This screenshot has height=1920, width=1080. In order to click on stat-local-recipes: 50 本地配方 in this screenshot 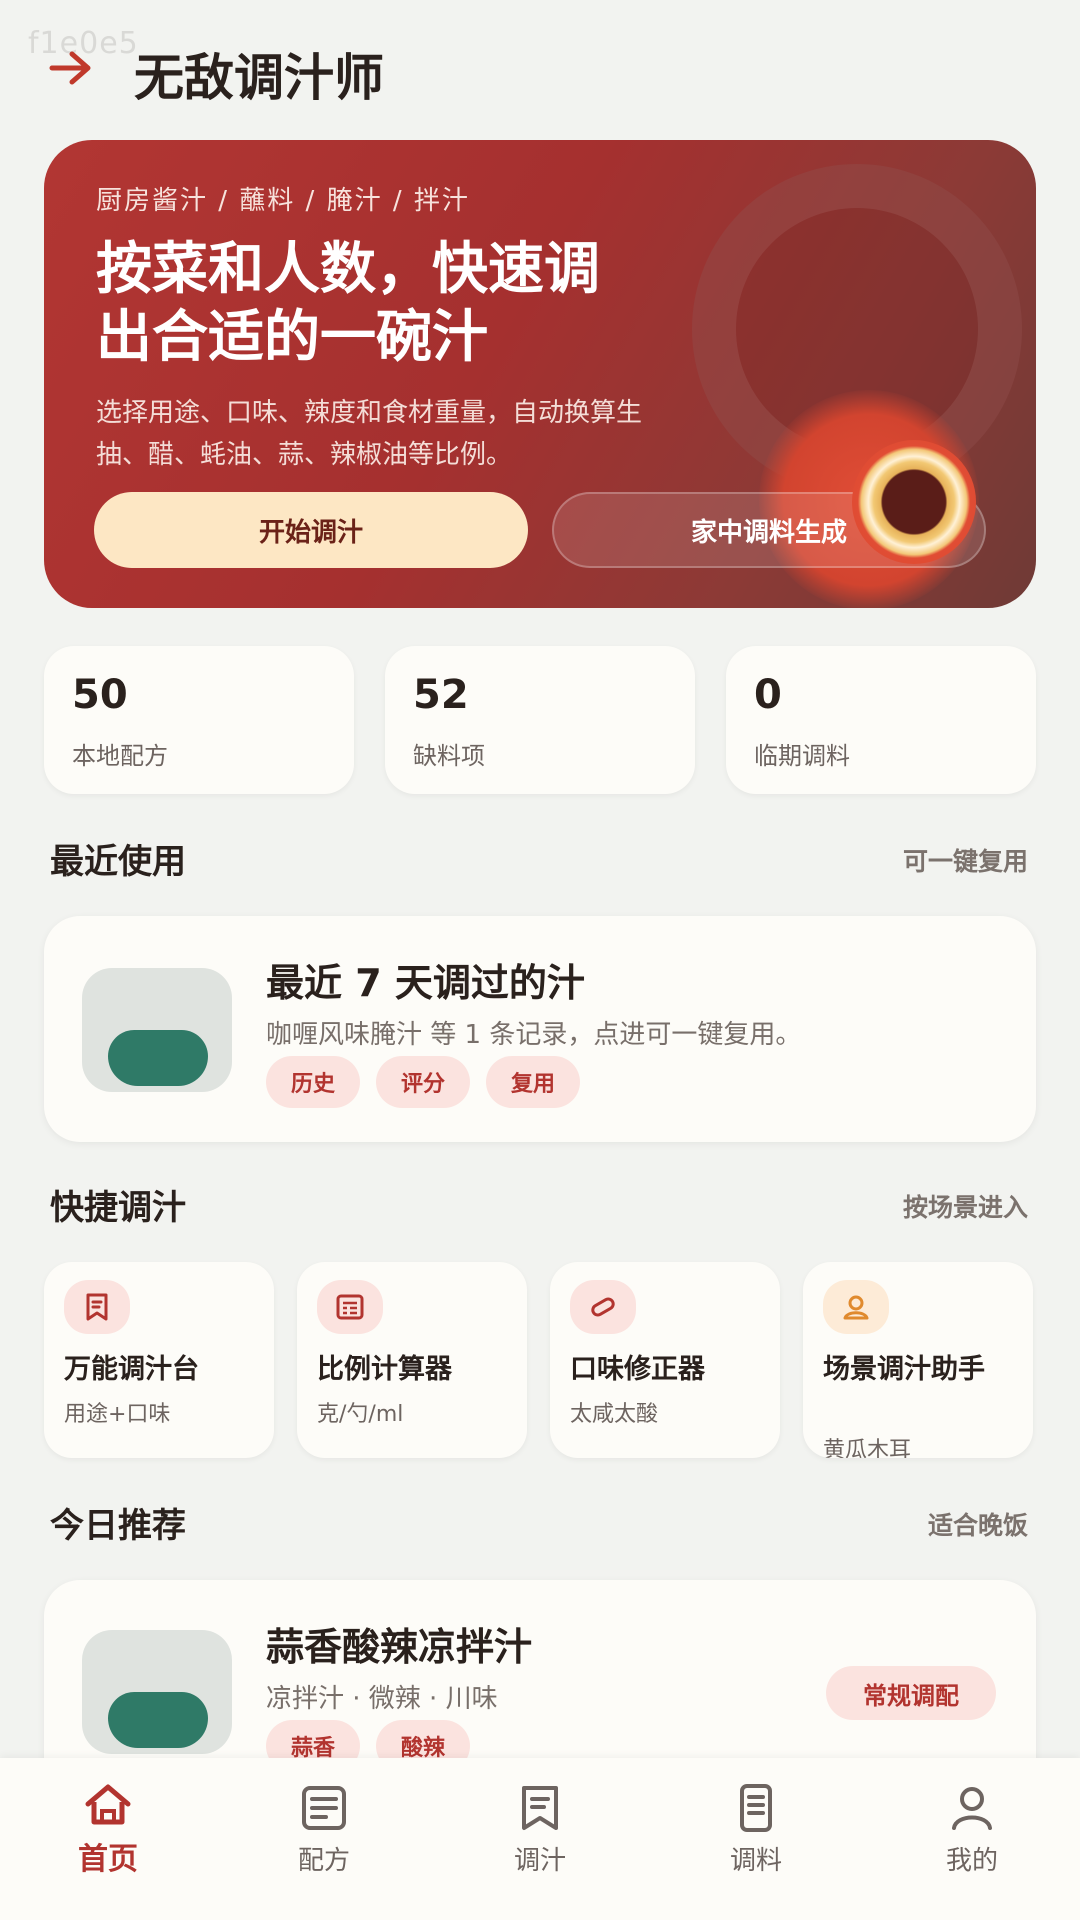, I will do `click(199, 720)`.